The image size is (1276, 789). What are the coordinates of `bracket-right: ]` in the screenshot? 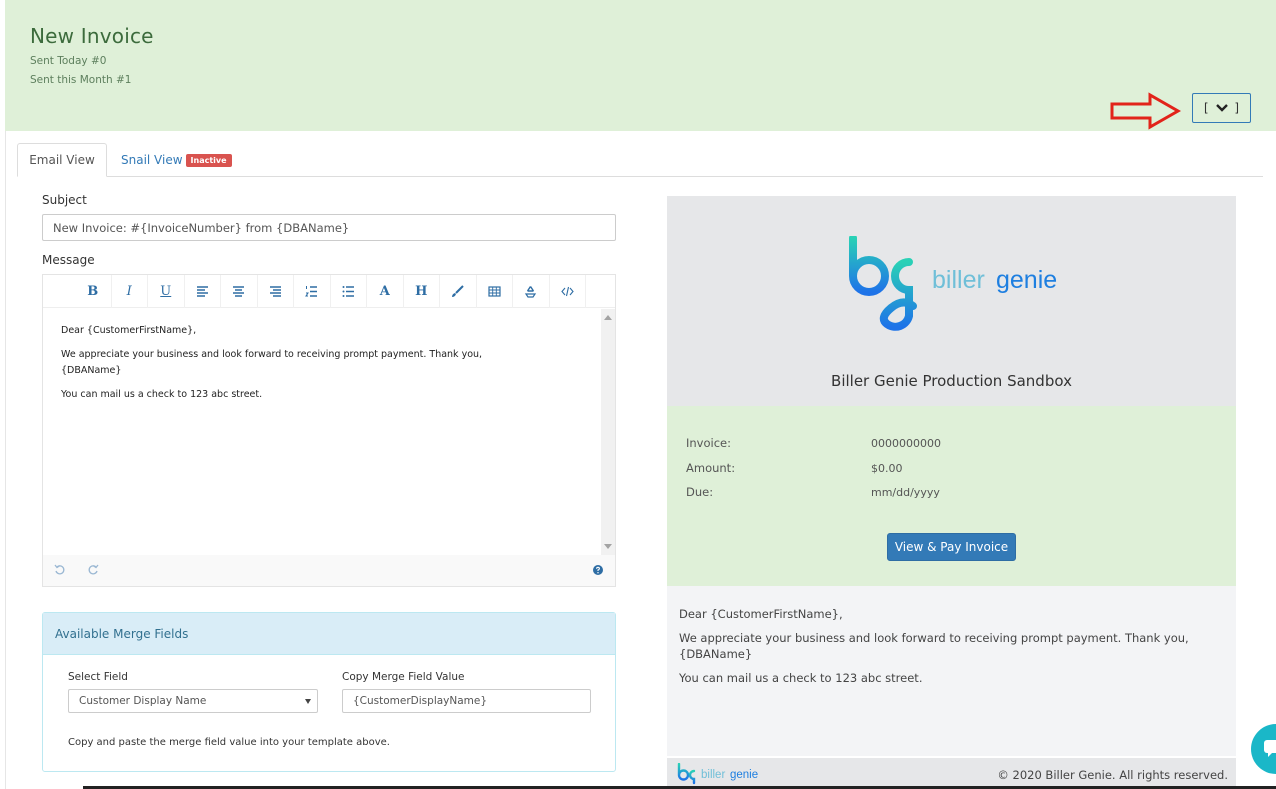 It's located at (1237, 108).